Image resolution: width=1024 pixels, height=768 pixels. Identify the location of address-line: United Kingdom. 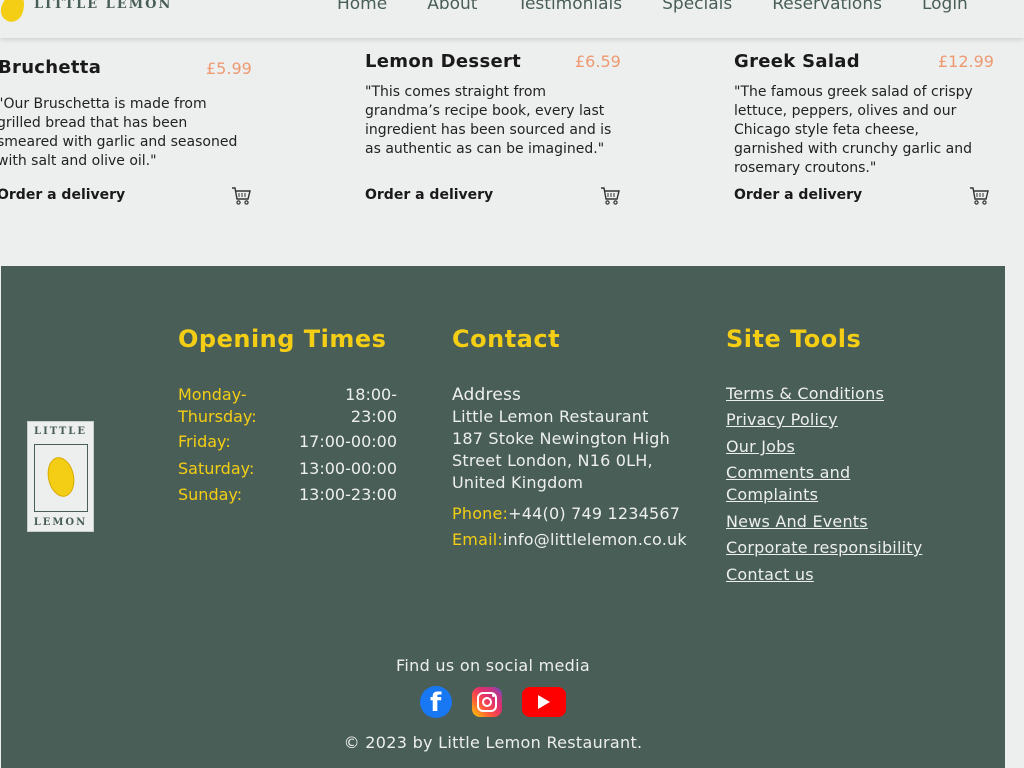
(518, 482).